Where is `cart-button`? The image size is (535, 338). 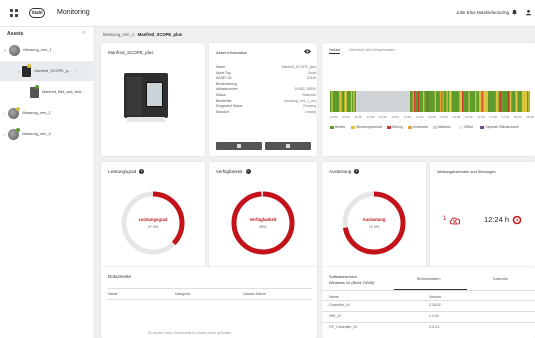
cart-button is located at coordinates (239, 146).